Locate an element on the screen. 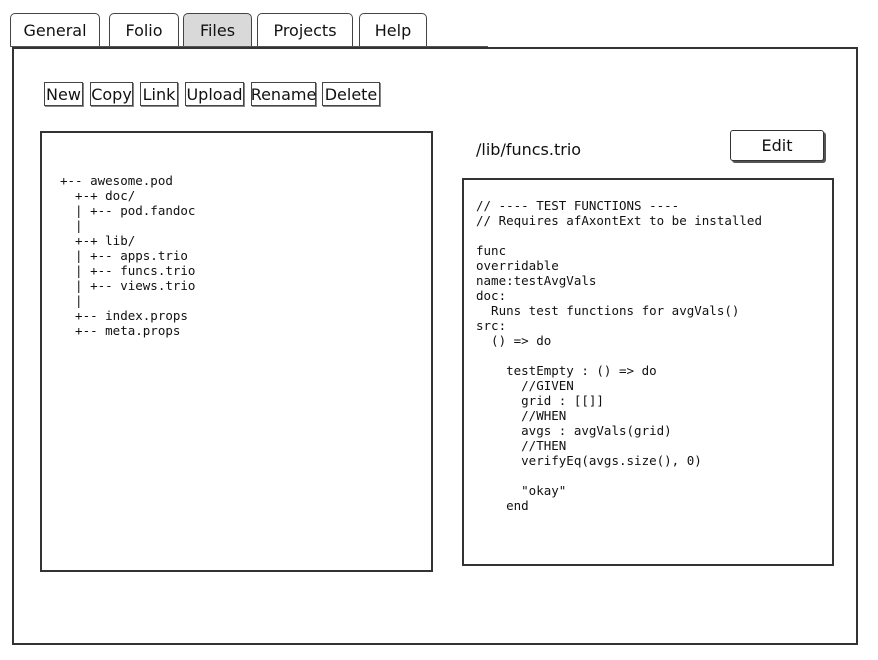 The height and width of the screenshot is (660, 878). new-button: New is located at coordinates (63, 94).